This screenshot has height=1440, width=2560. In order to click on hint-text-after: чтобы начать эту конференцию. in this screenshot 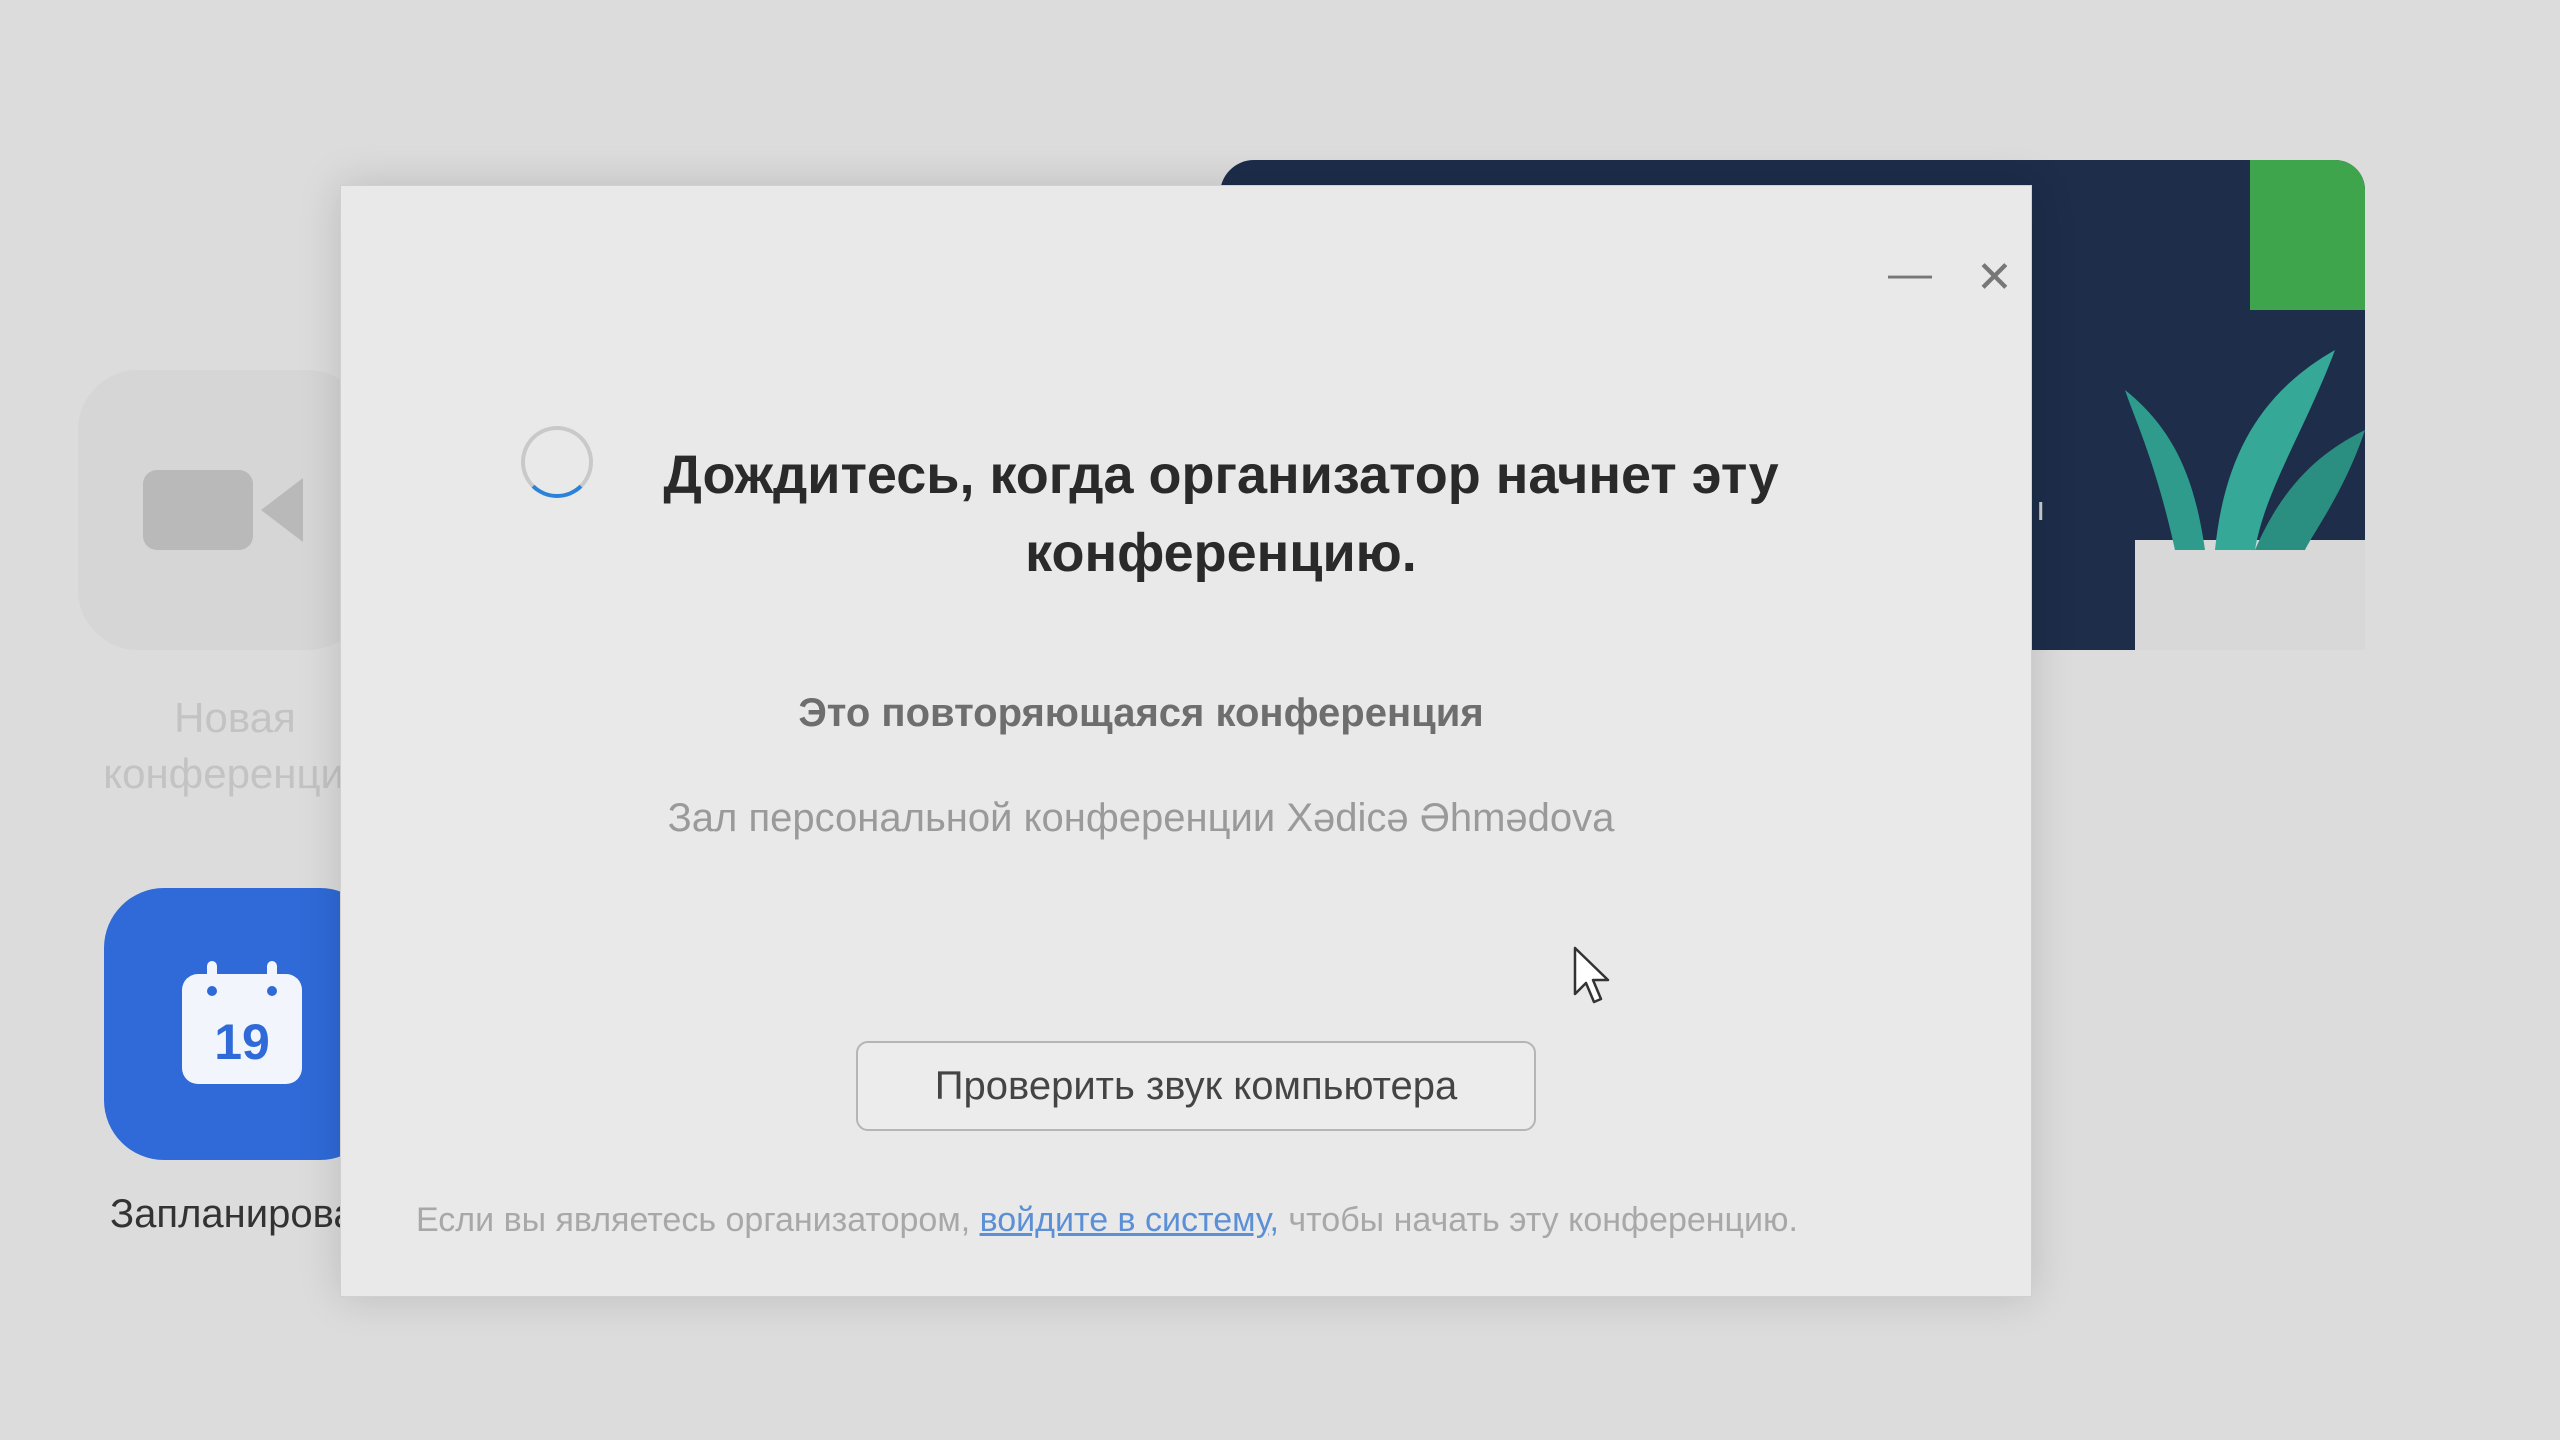, I will do `click(1538, 1220)`.